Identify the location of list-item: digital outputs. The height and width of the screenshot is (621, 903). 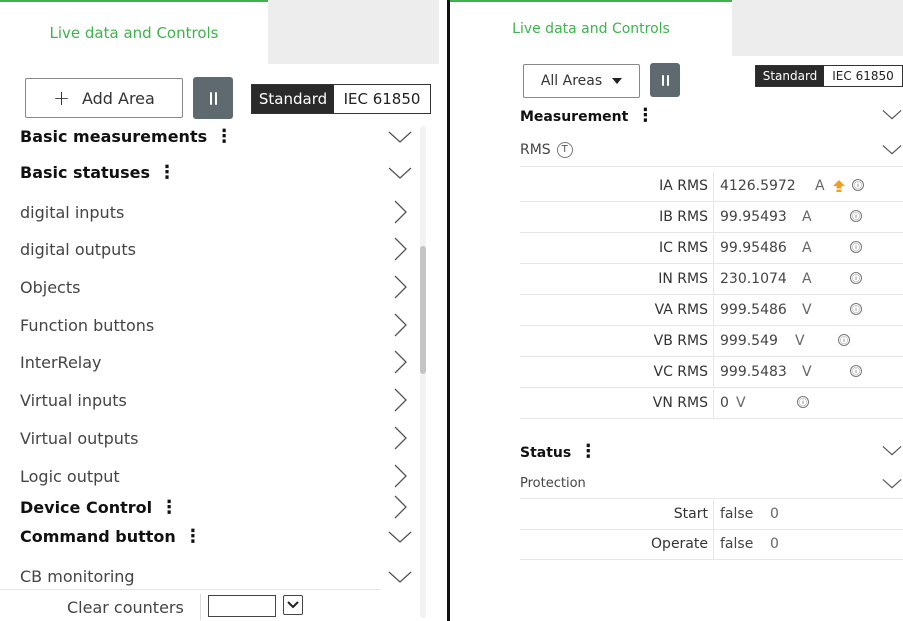
(216, 249).